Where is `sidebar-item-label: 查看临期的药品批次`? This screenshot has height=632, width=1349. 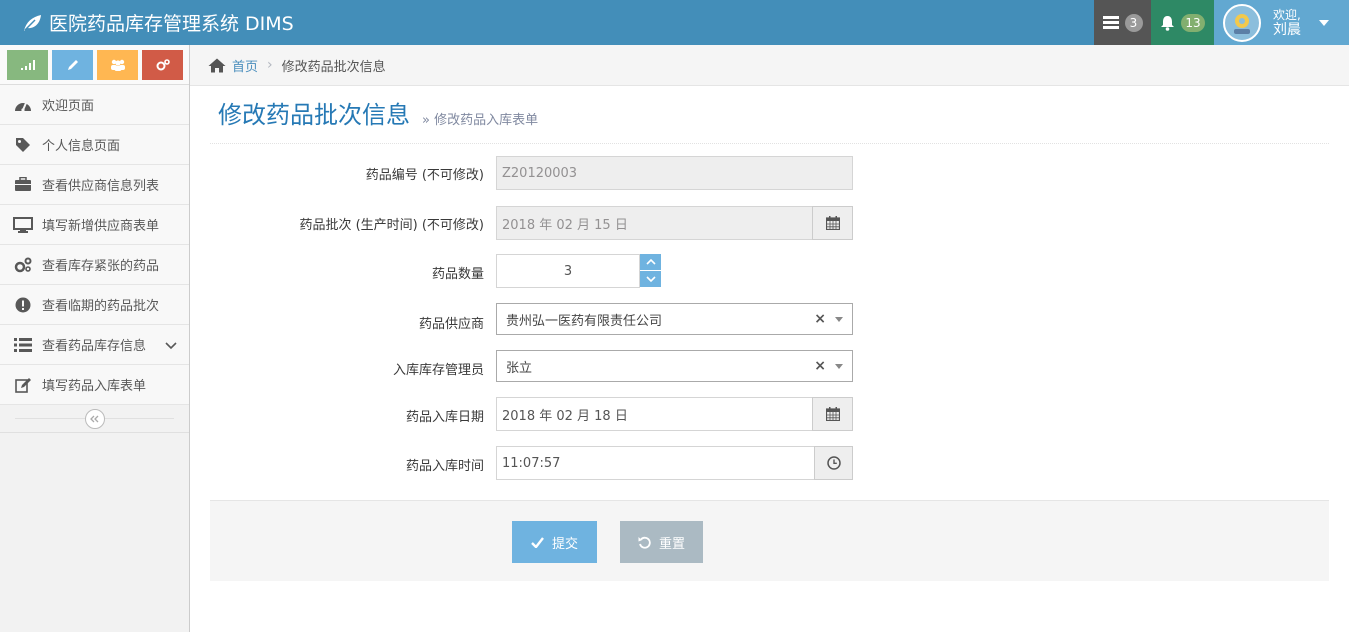 sidebar-item-label: 查看临期的药品批次 is located at coordinates (101, 306).